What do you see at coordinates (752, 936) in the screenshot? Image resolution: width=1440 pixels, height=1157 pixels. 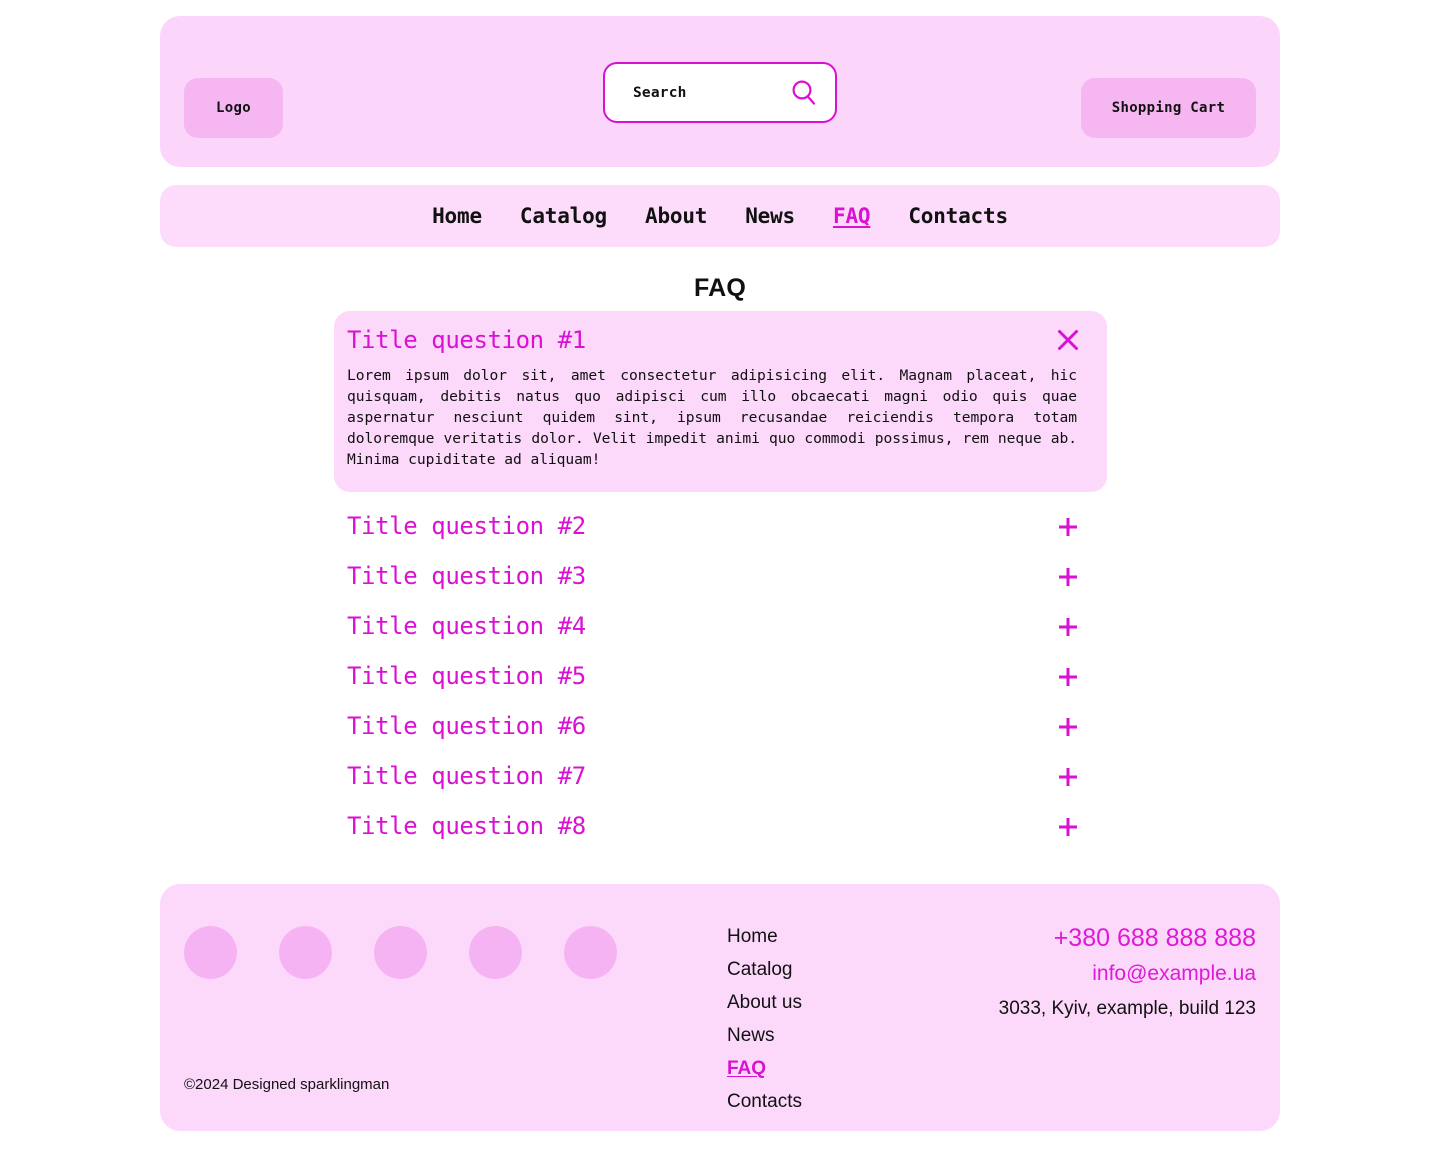 I see `footer-link-home: Home` at bounding box center [752, 936].